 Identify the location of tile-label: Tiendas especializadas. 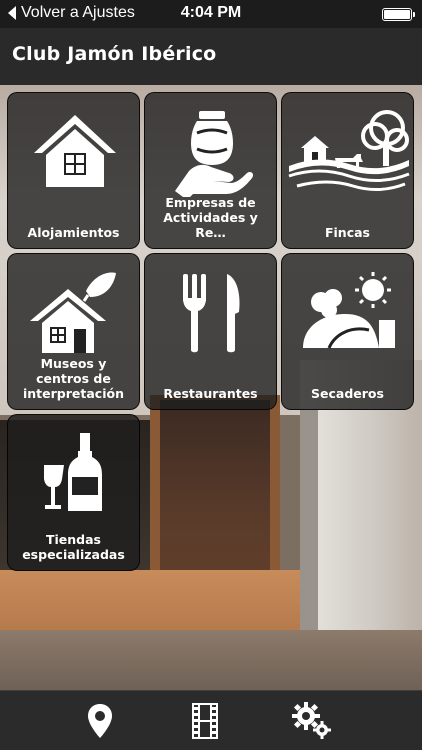
(73, 547).